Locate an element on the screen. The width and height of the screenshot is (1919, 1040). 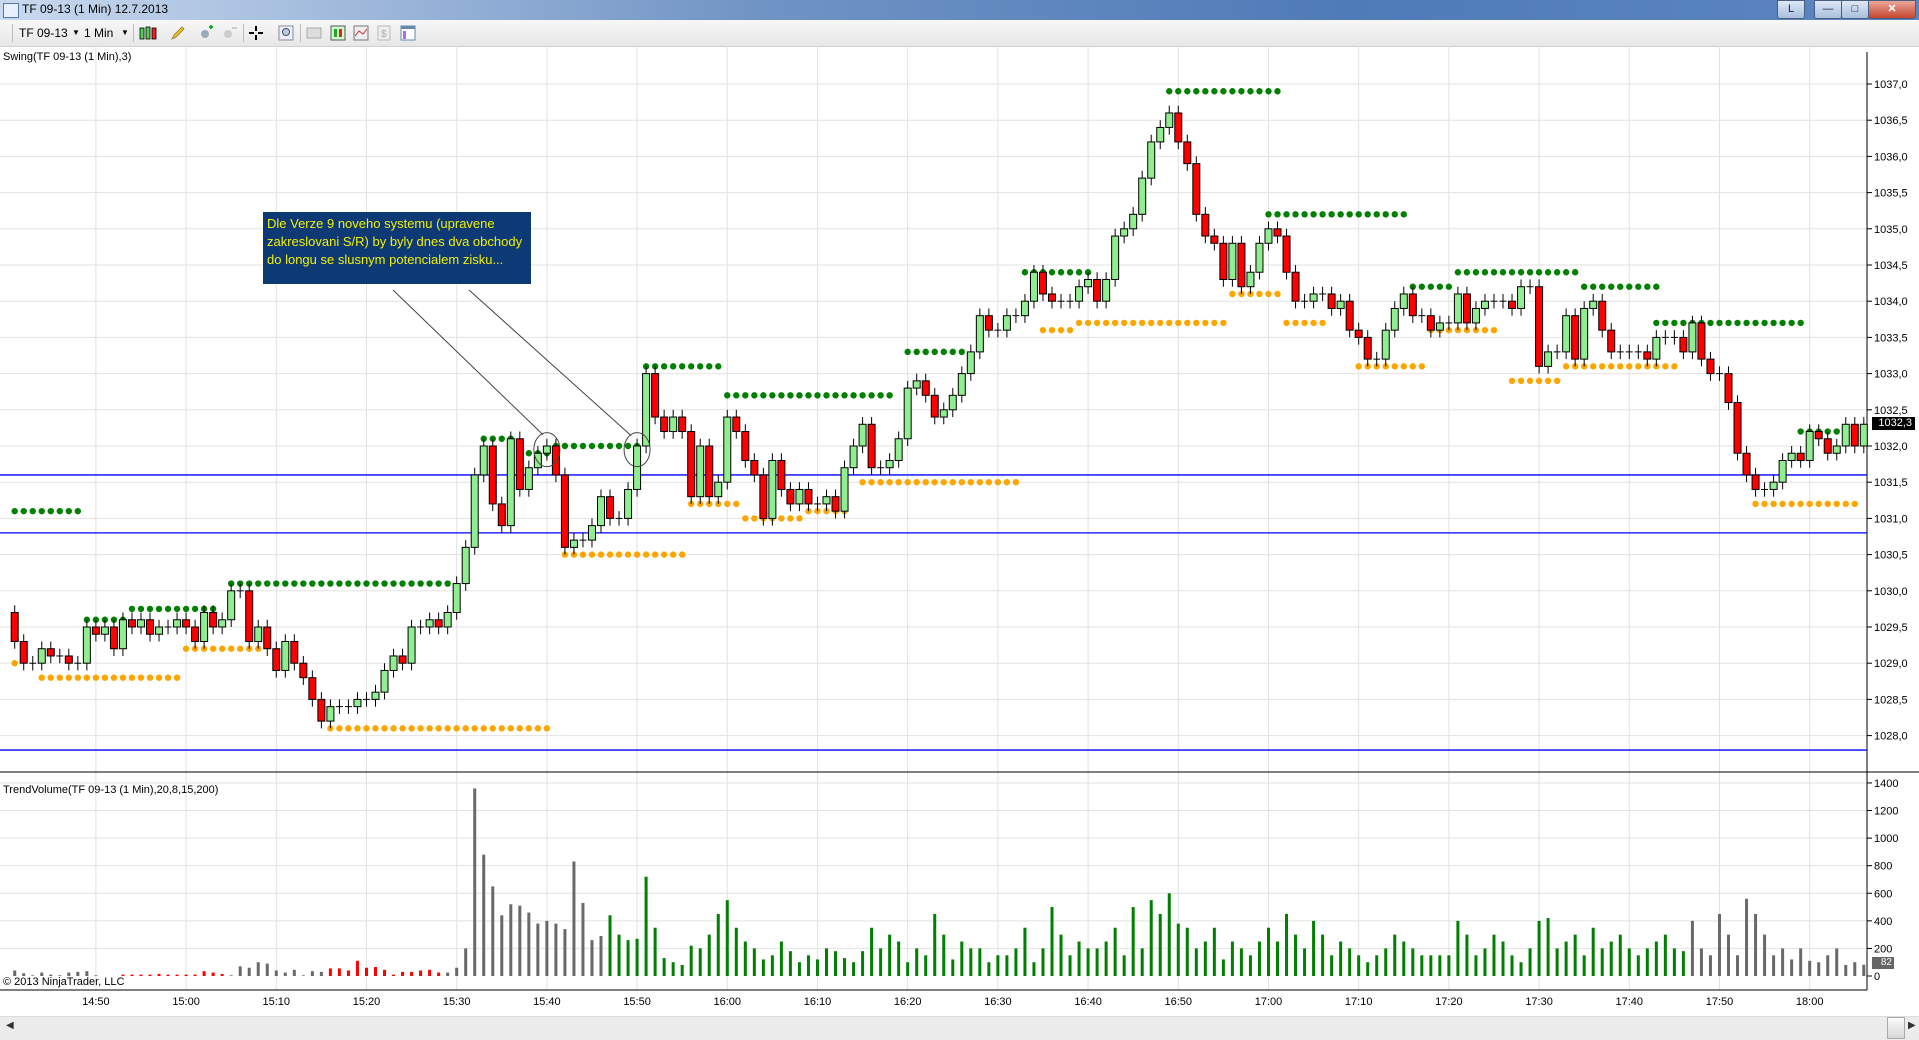
price-tick-label: 1028,5 is located at coordinates (1891, 700).